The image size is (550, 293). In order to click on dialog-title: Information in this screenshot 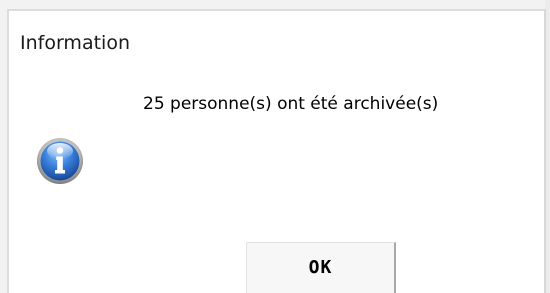, I will do `click(75, 43)`.